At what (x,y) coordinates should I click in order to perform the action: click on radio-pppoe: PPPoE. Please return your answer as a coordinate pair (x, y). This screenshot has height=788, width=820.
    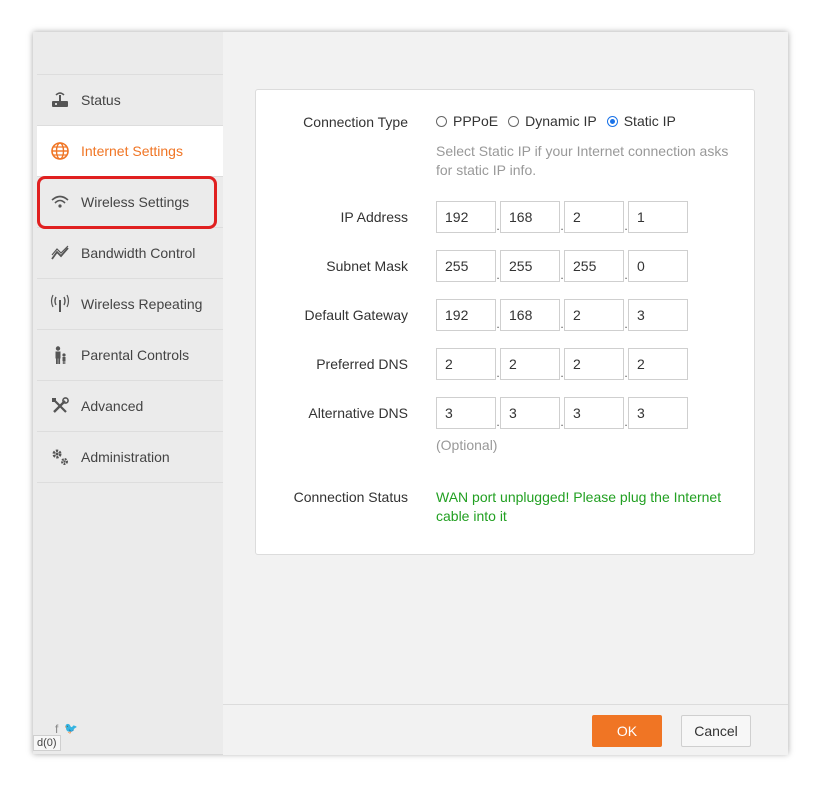
    Looking at the image, I should click on (467, 121).